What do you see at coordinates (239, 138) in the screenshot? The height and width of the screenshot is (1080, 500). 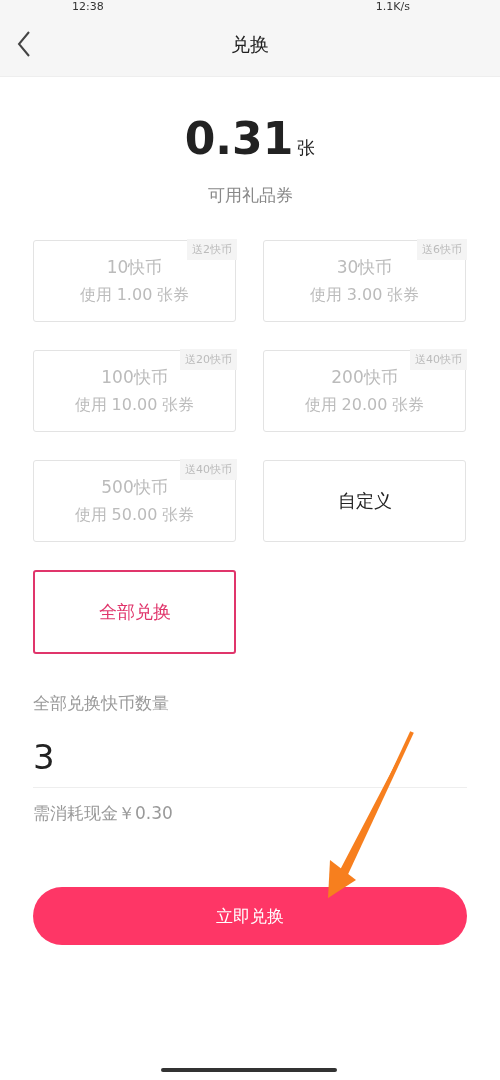 I see `balance-amount: 0.31` at bounding box center [239, 138].